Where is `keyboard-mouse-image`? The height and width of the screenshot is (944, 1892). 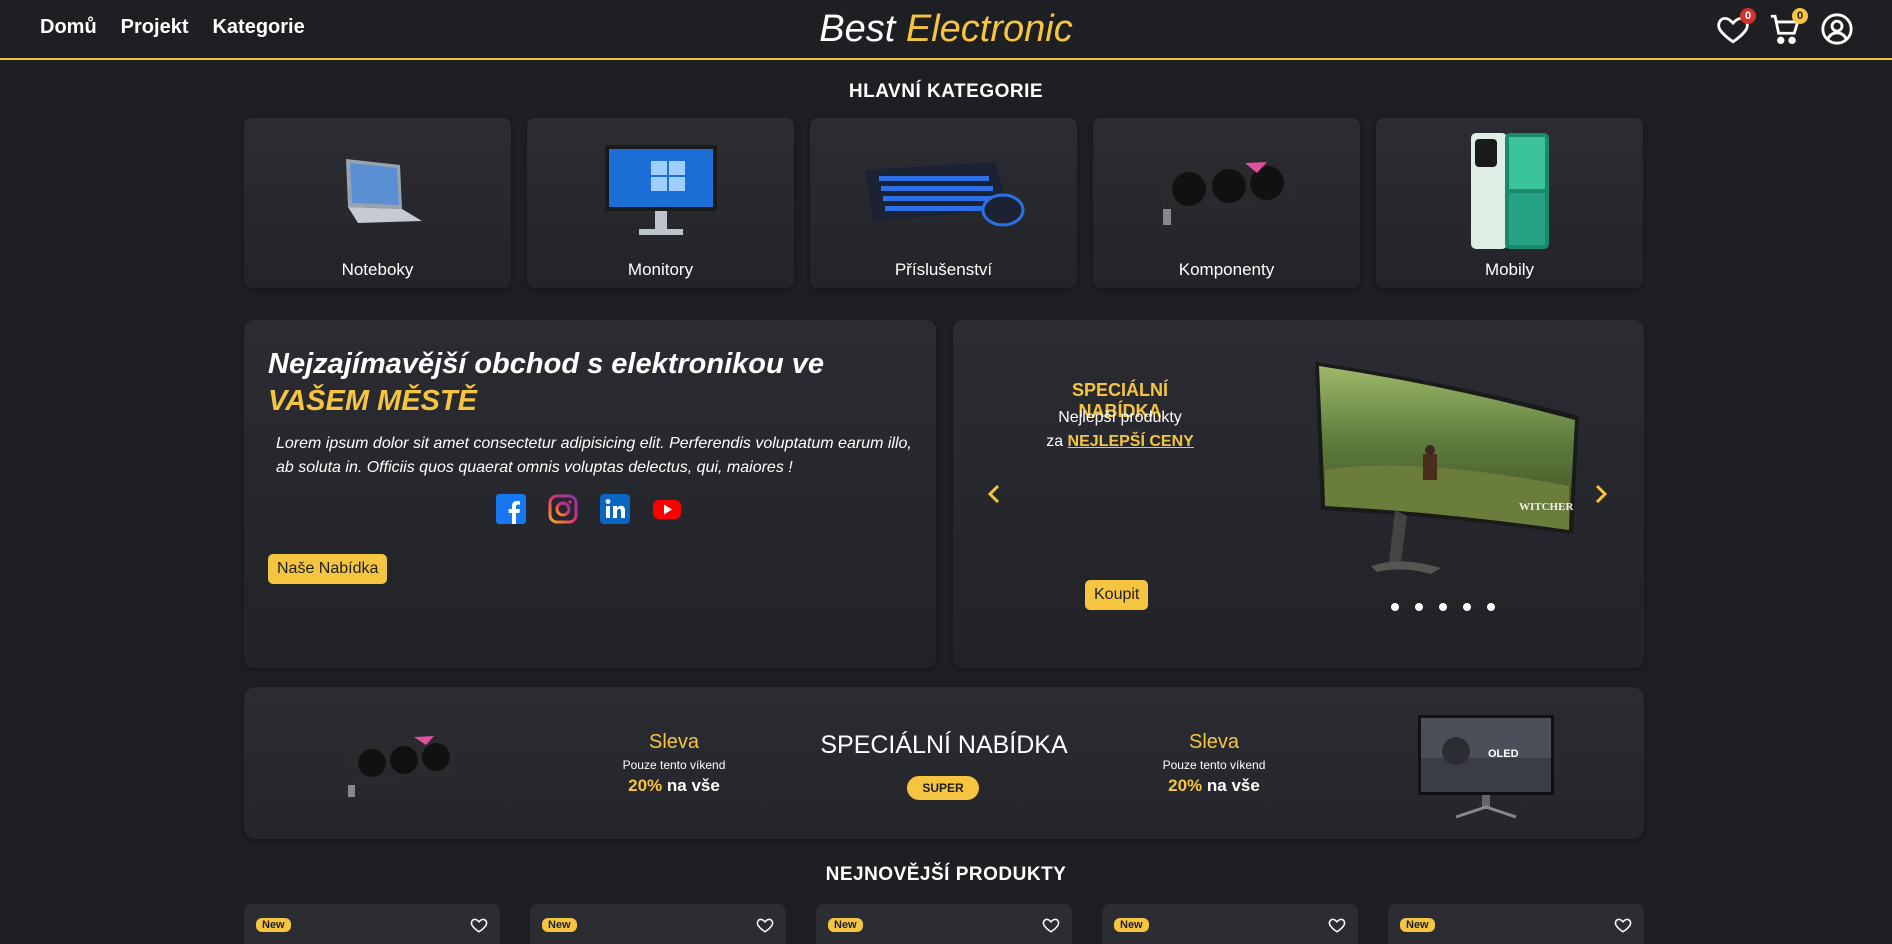
keyboard-mouse-image is located at coordinates (943, 191).